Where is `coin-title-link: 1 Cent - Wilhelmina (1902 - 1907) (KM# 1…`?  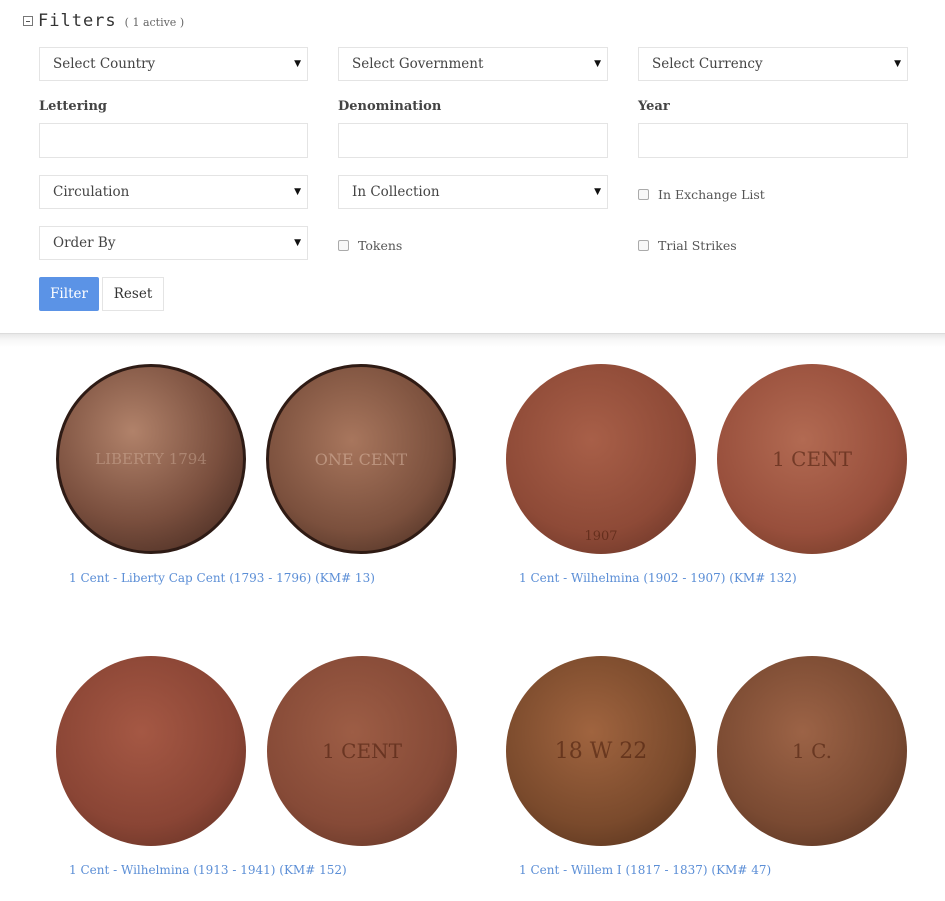
coin-title-link: 1 Cent - Wilhelmina (1902 - 1907) (KM# 1… is located at coordinates (658, 578).